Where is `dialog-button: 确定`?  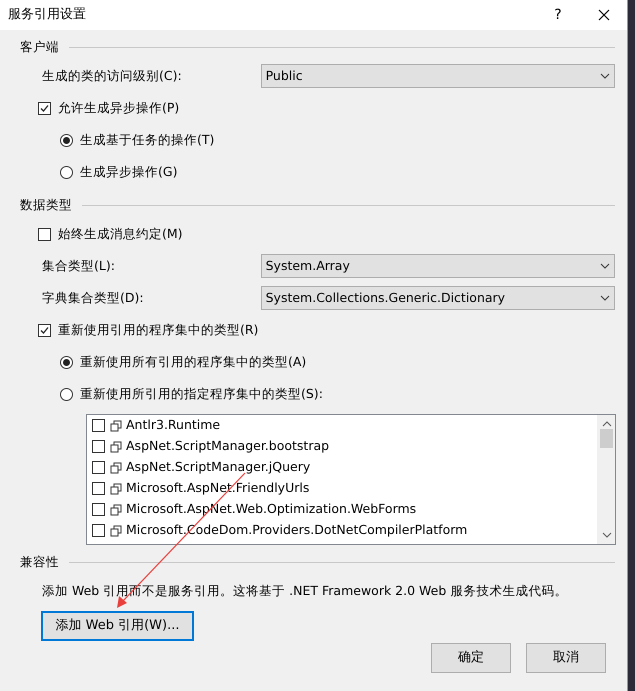
dialog-button: 确定 is located at coordinates (471, 658).